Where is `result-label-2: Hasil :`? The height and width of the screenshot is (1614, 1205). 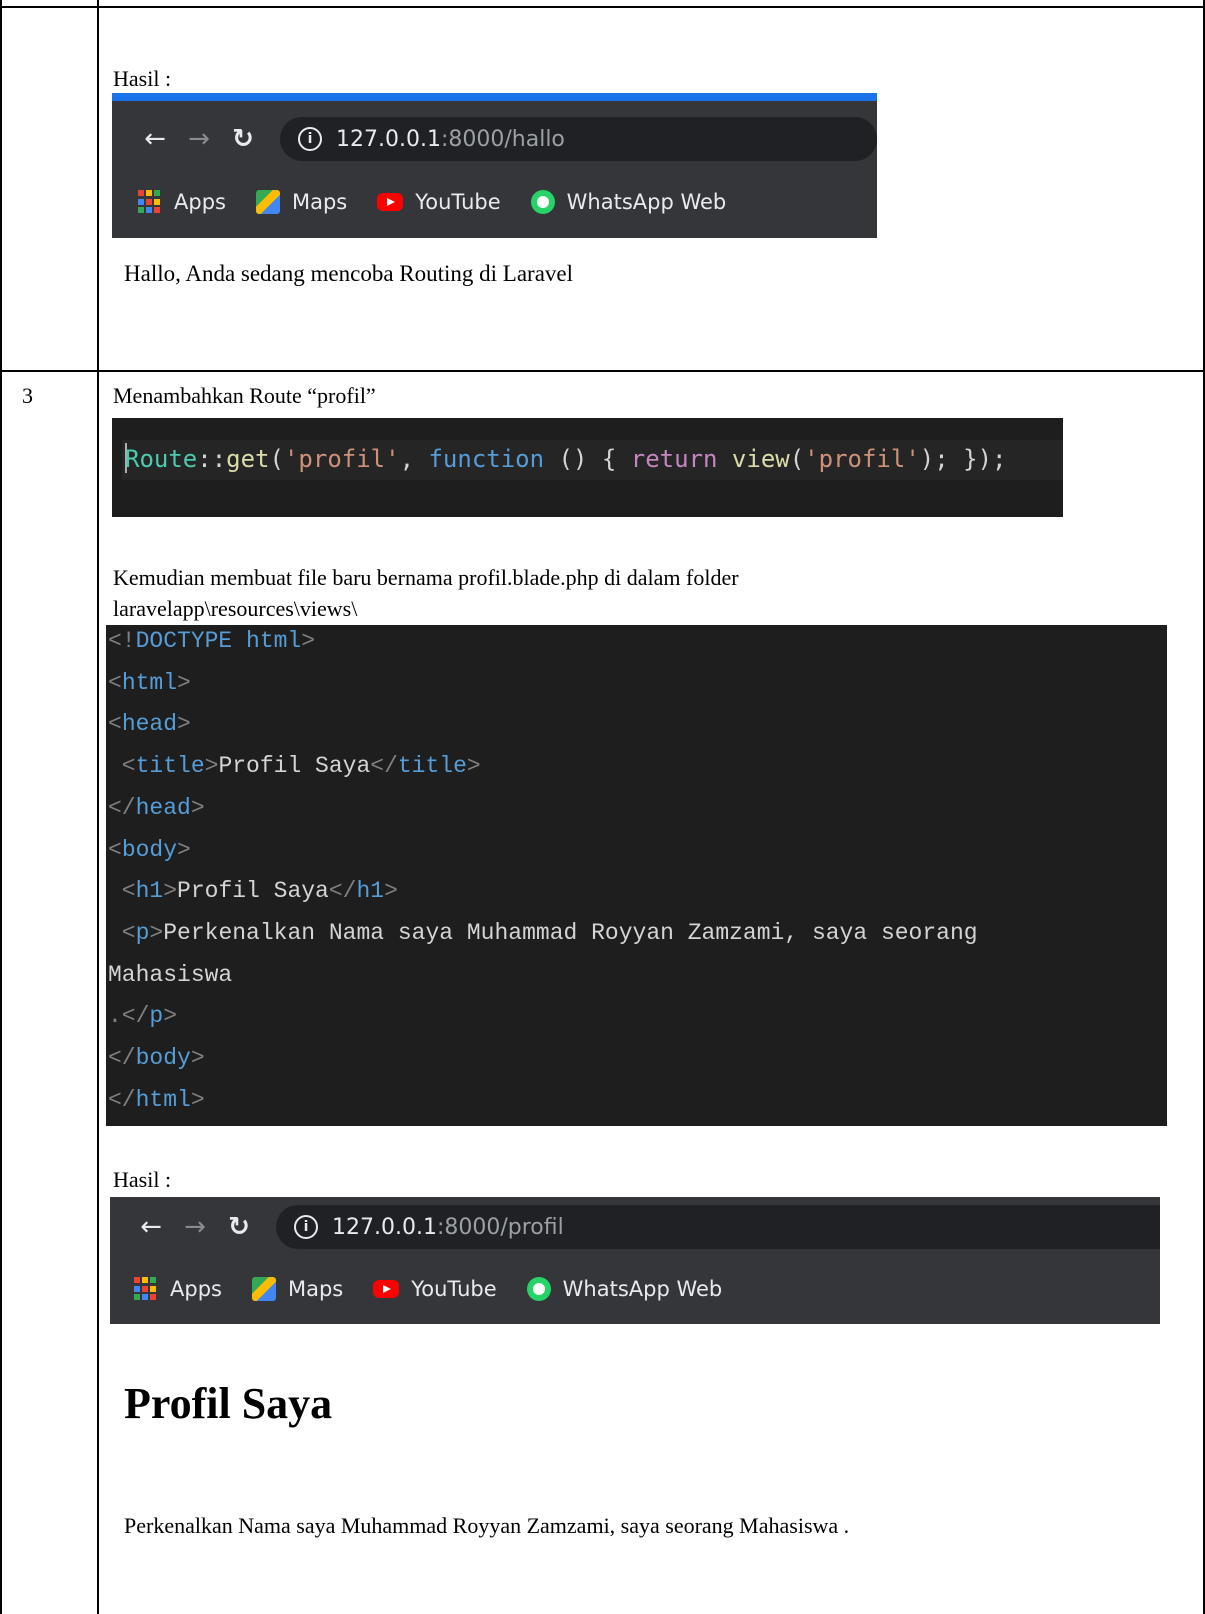
result-label-2: Hasil : is located at coordinates (142, 1179).